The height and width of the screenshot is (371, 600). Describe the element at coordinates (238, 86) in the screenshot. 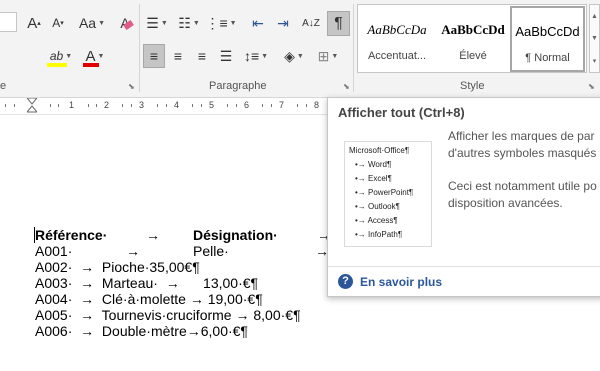

I see `paragraph-group-label: Paragraphe` at that location.